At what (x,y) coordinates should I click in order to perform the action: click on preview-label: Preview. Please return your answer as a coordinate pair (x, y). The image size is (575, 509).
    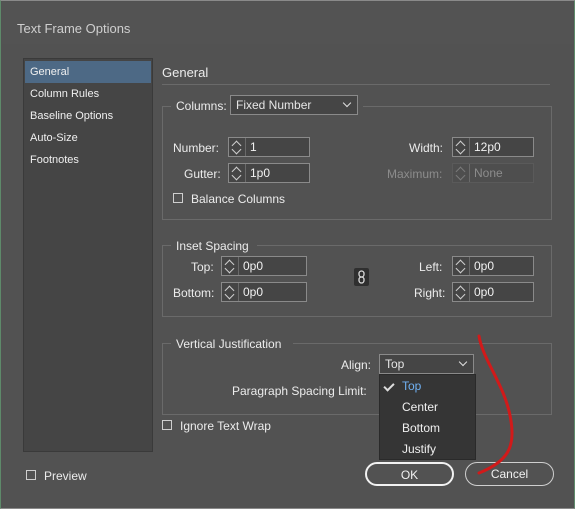
    Looking at the image, I should click on (65, 476).